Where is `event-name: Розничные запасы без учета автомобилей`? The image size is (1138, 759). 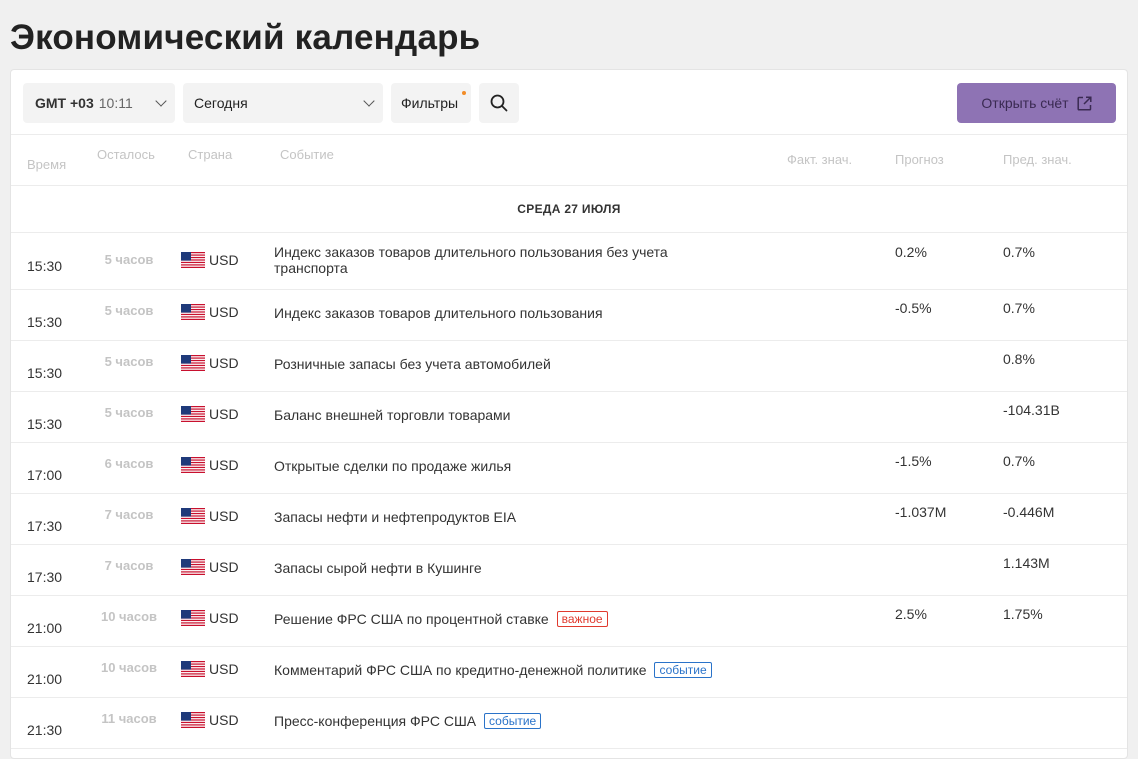 event-name: Розничные запасы без учета автомобилей is located at coordinates (494, 364).